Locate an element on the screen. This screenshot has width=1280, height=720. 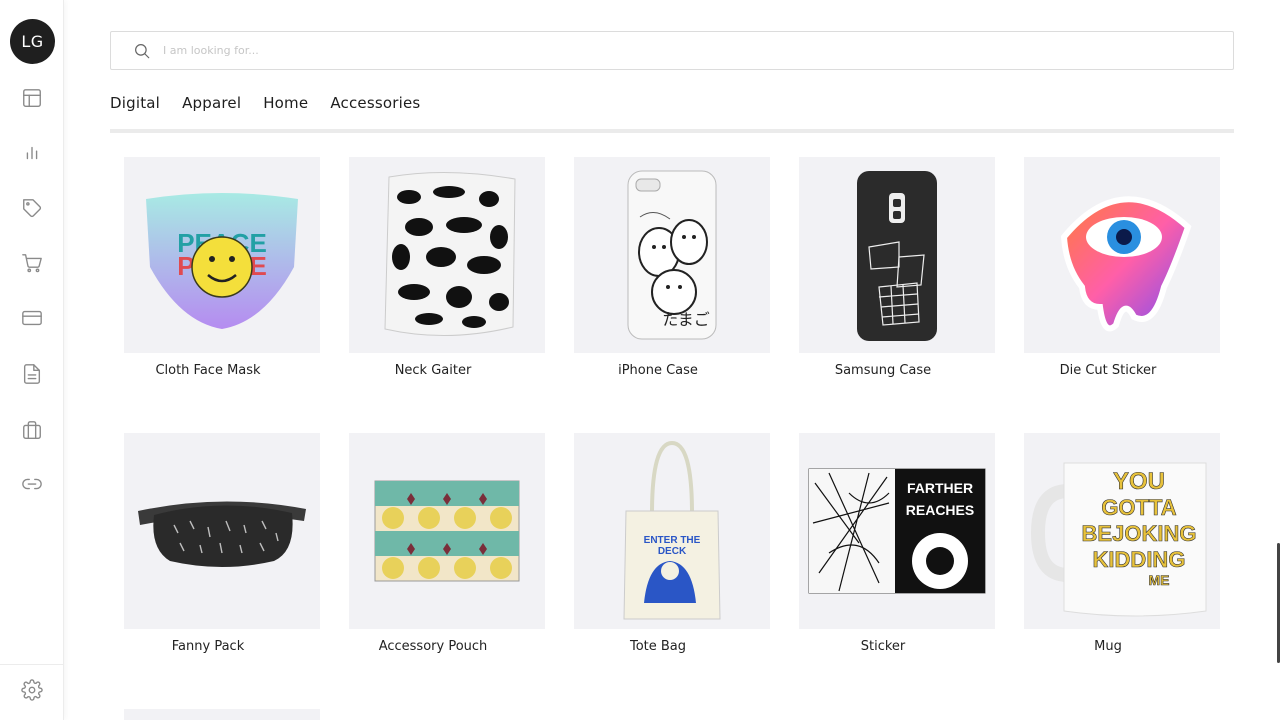
cart-icon is located at coordinates (32, 263).